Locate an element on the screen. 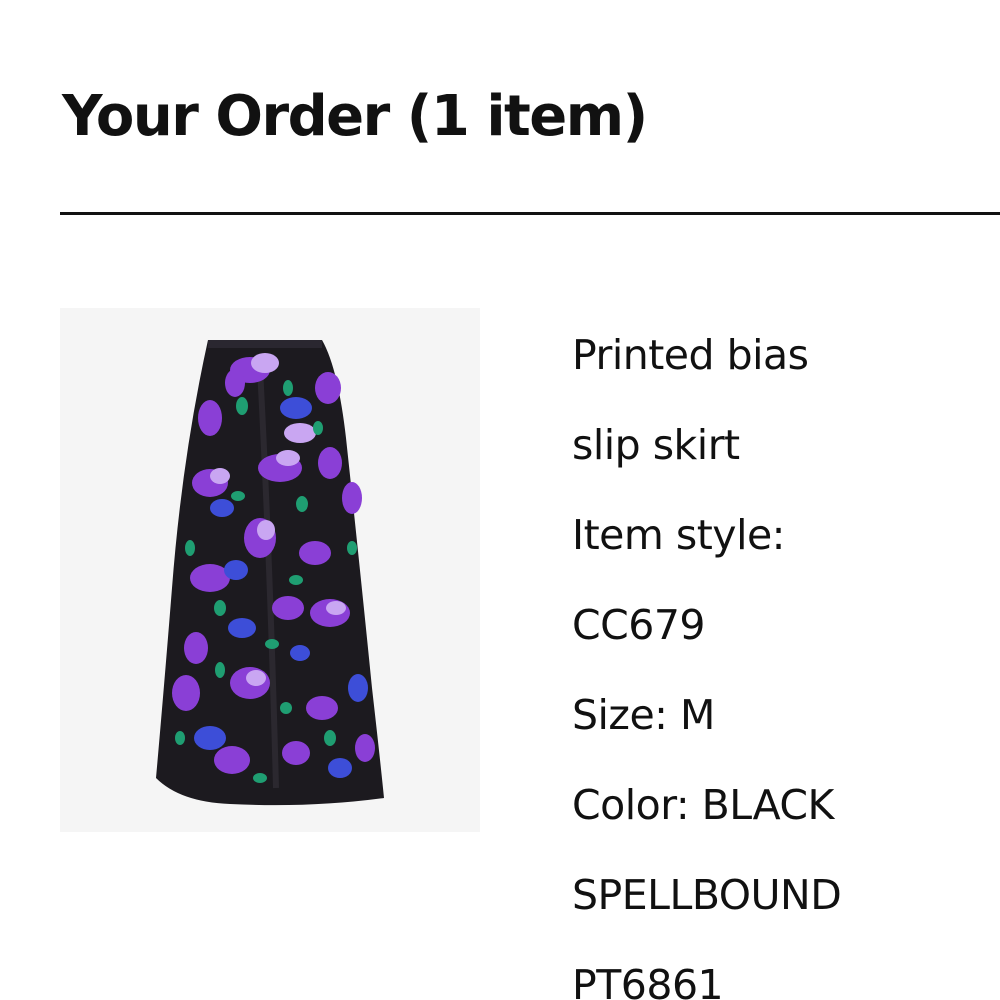 The height and width of the screenshot is (1000, 1000). item-color-line-1: Color: BLACK is located at coordinates (703, 805).